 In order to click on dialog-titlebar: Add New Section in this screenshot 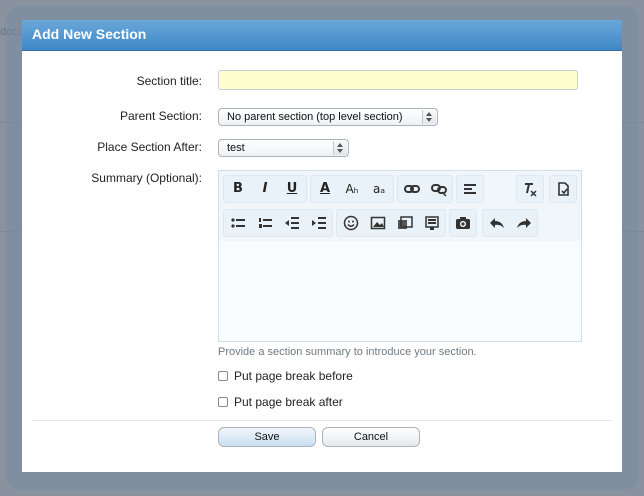, I will do `click(322, 35)`.